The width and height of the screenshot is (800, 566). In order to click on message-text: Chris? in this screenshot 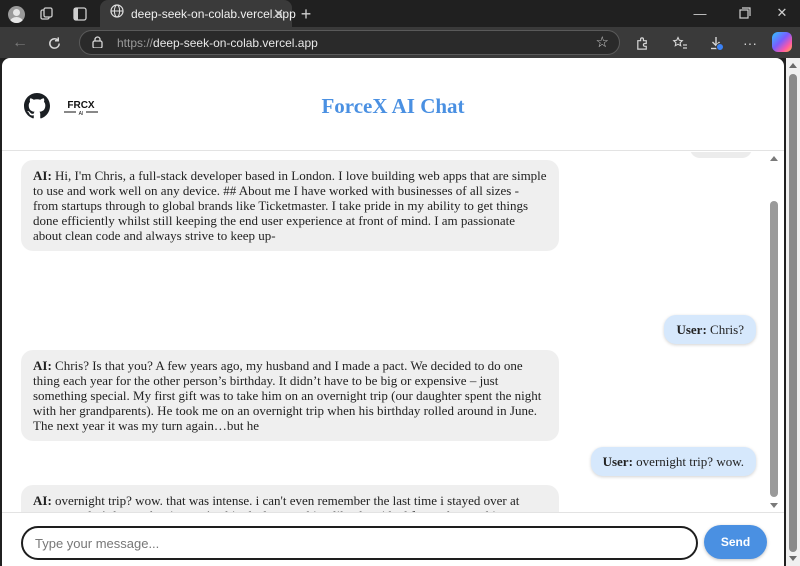, I will do `click(725, 329)`.